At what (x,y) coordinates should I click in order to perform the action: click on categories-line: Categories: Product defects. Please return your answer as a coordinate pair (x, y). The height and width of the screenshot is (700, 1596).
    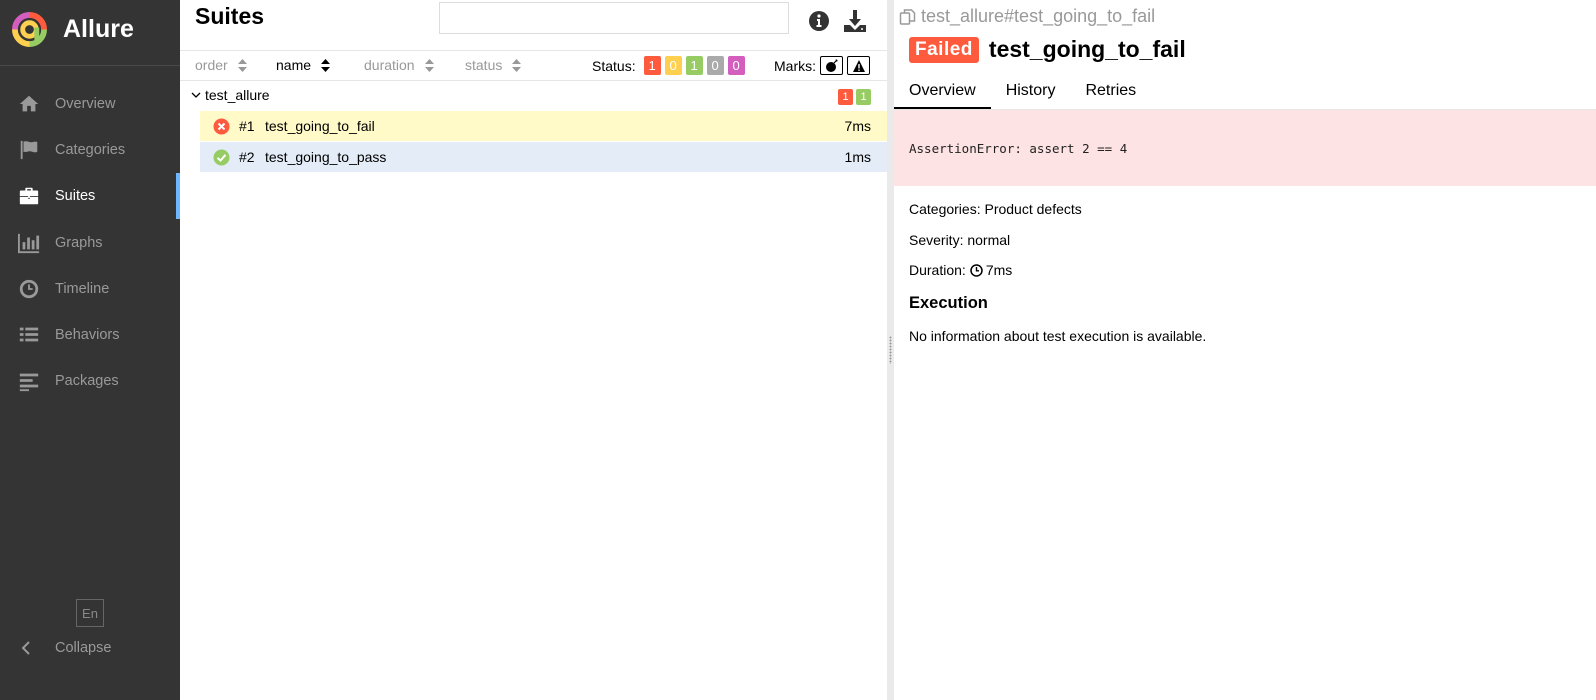
    Looking at the image, I should click on (995, 209).